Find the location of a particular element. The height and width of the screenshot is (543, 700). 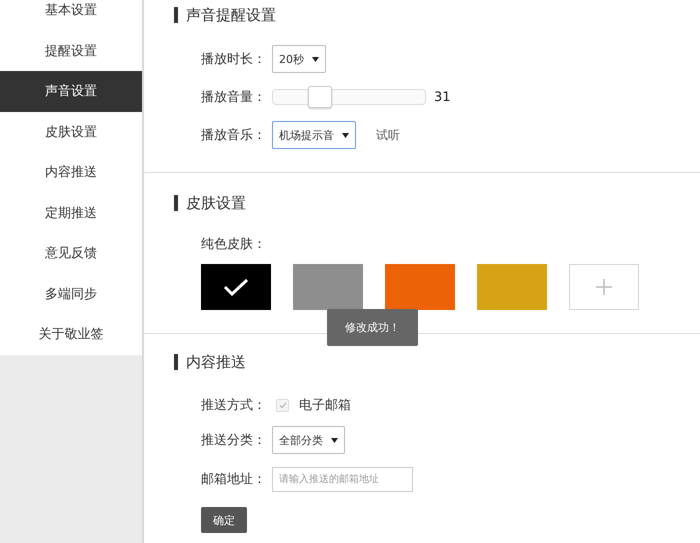

music-select: 机场提示音 is located at coordinates (314, 135).